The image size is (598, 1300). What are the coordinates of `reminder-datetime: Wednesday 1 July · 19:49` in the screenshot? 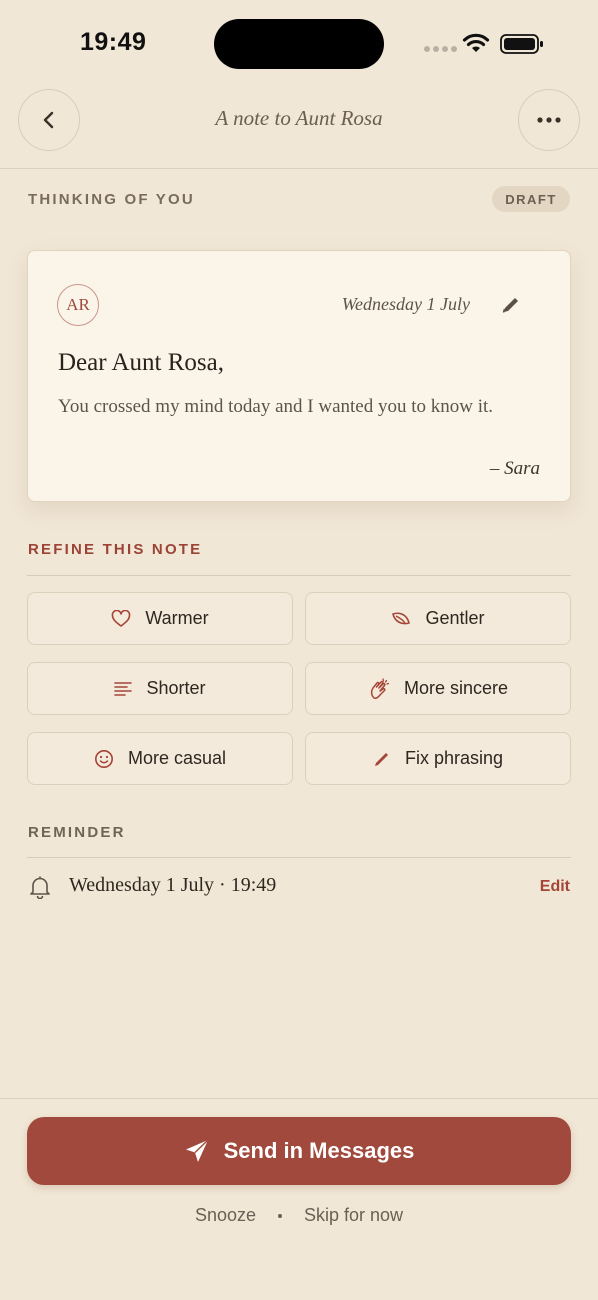 It's located at (173, 885).